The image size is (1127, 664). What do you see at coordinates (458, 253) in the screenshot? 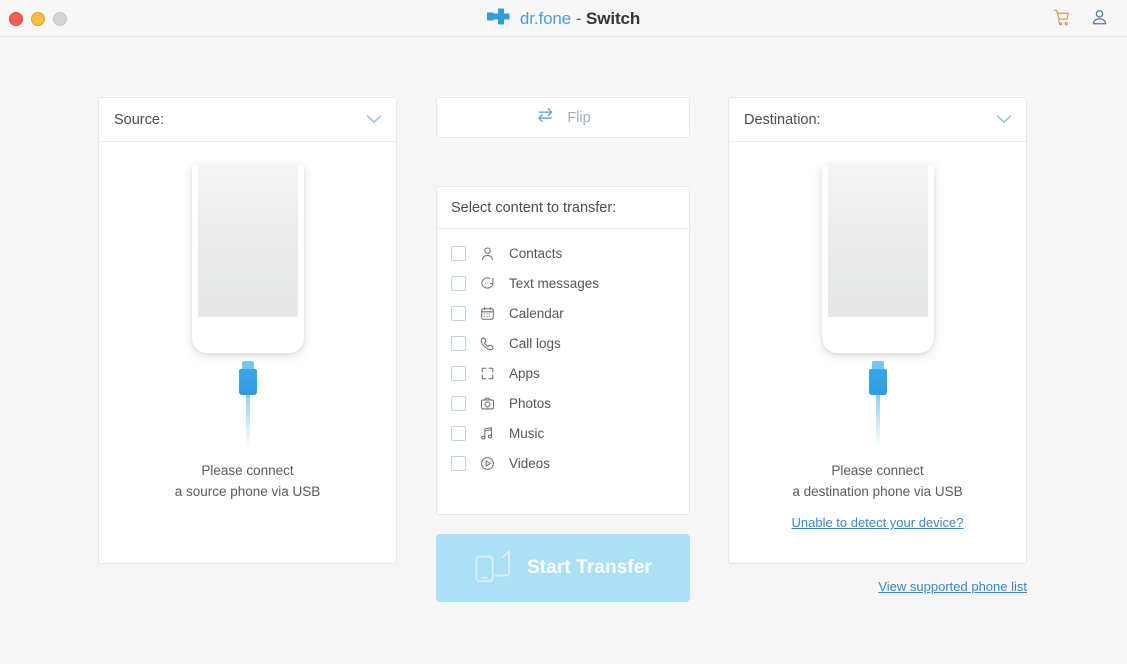
I see `checkbox-contacts` at bounding box center [458, 253].